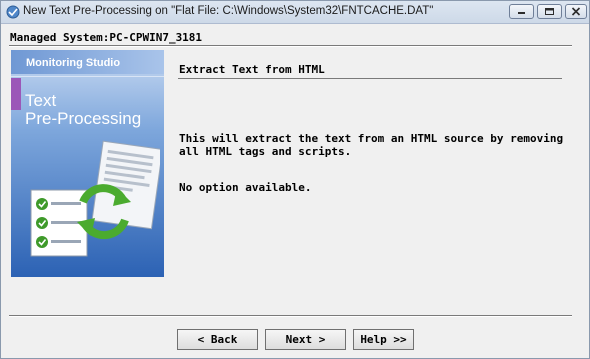 The image size is (590, 359). I want to click on help-button: Help >>, so click(383, 339).